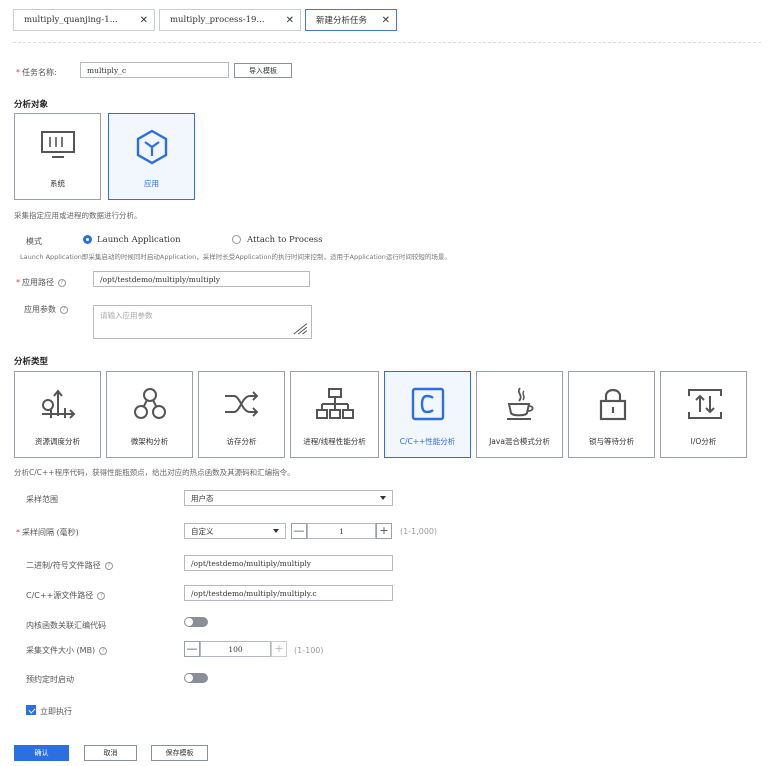 This screenshot has height=766, width=774. I want to click on process-thread-icon, so click(335, 403).